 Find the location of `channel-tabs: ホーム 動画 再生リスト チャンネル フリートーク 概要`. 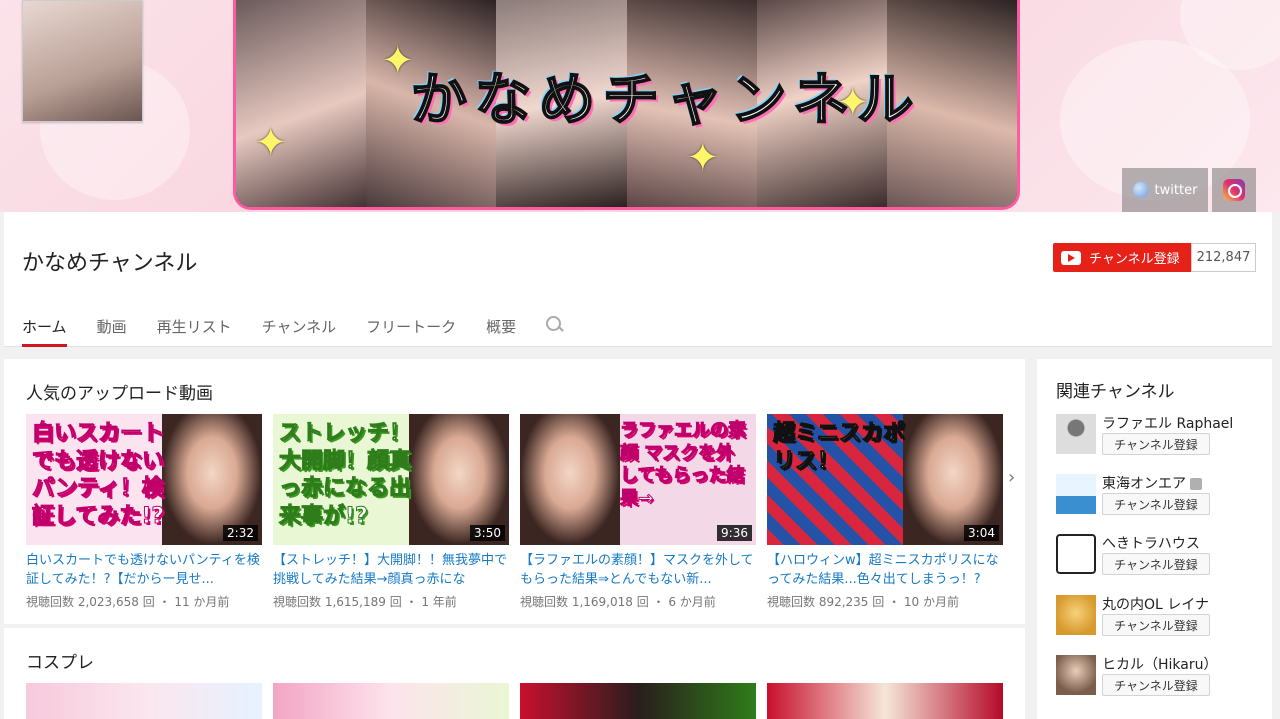

channel-tabs: ホーム 動画 再生リスト チャンネル フリートーク 概要 is located at coordinates (293, 329).